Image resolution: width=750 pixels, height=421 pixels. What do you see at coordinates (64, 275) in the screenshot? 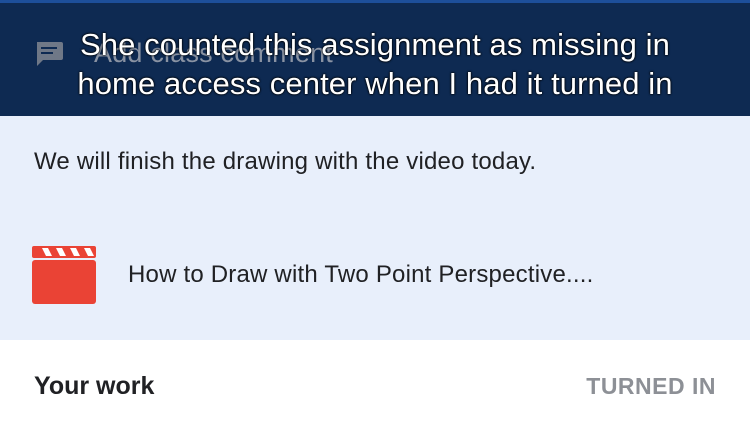
I see `video-clapperboard-icon` at bounding box center [64, 275].